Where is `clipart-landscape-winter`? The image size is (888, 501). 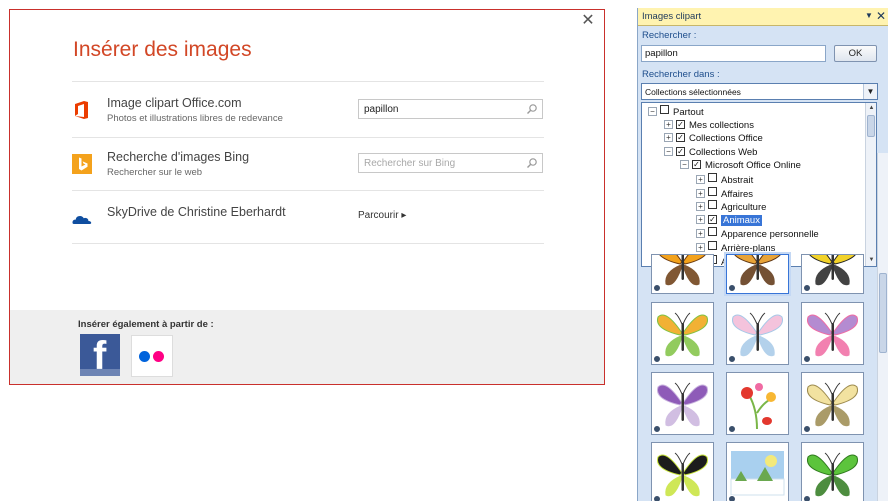
clipart-landscape-winter is located at coordinates (757, 471).